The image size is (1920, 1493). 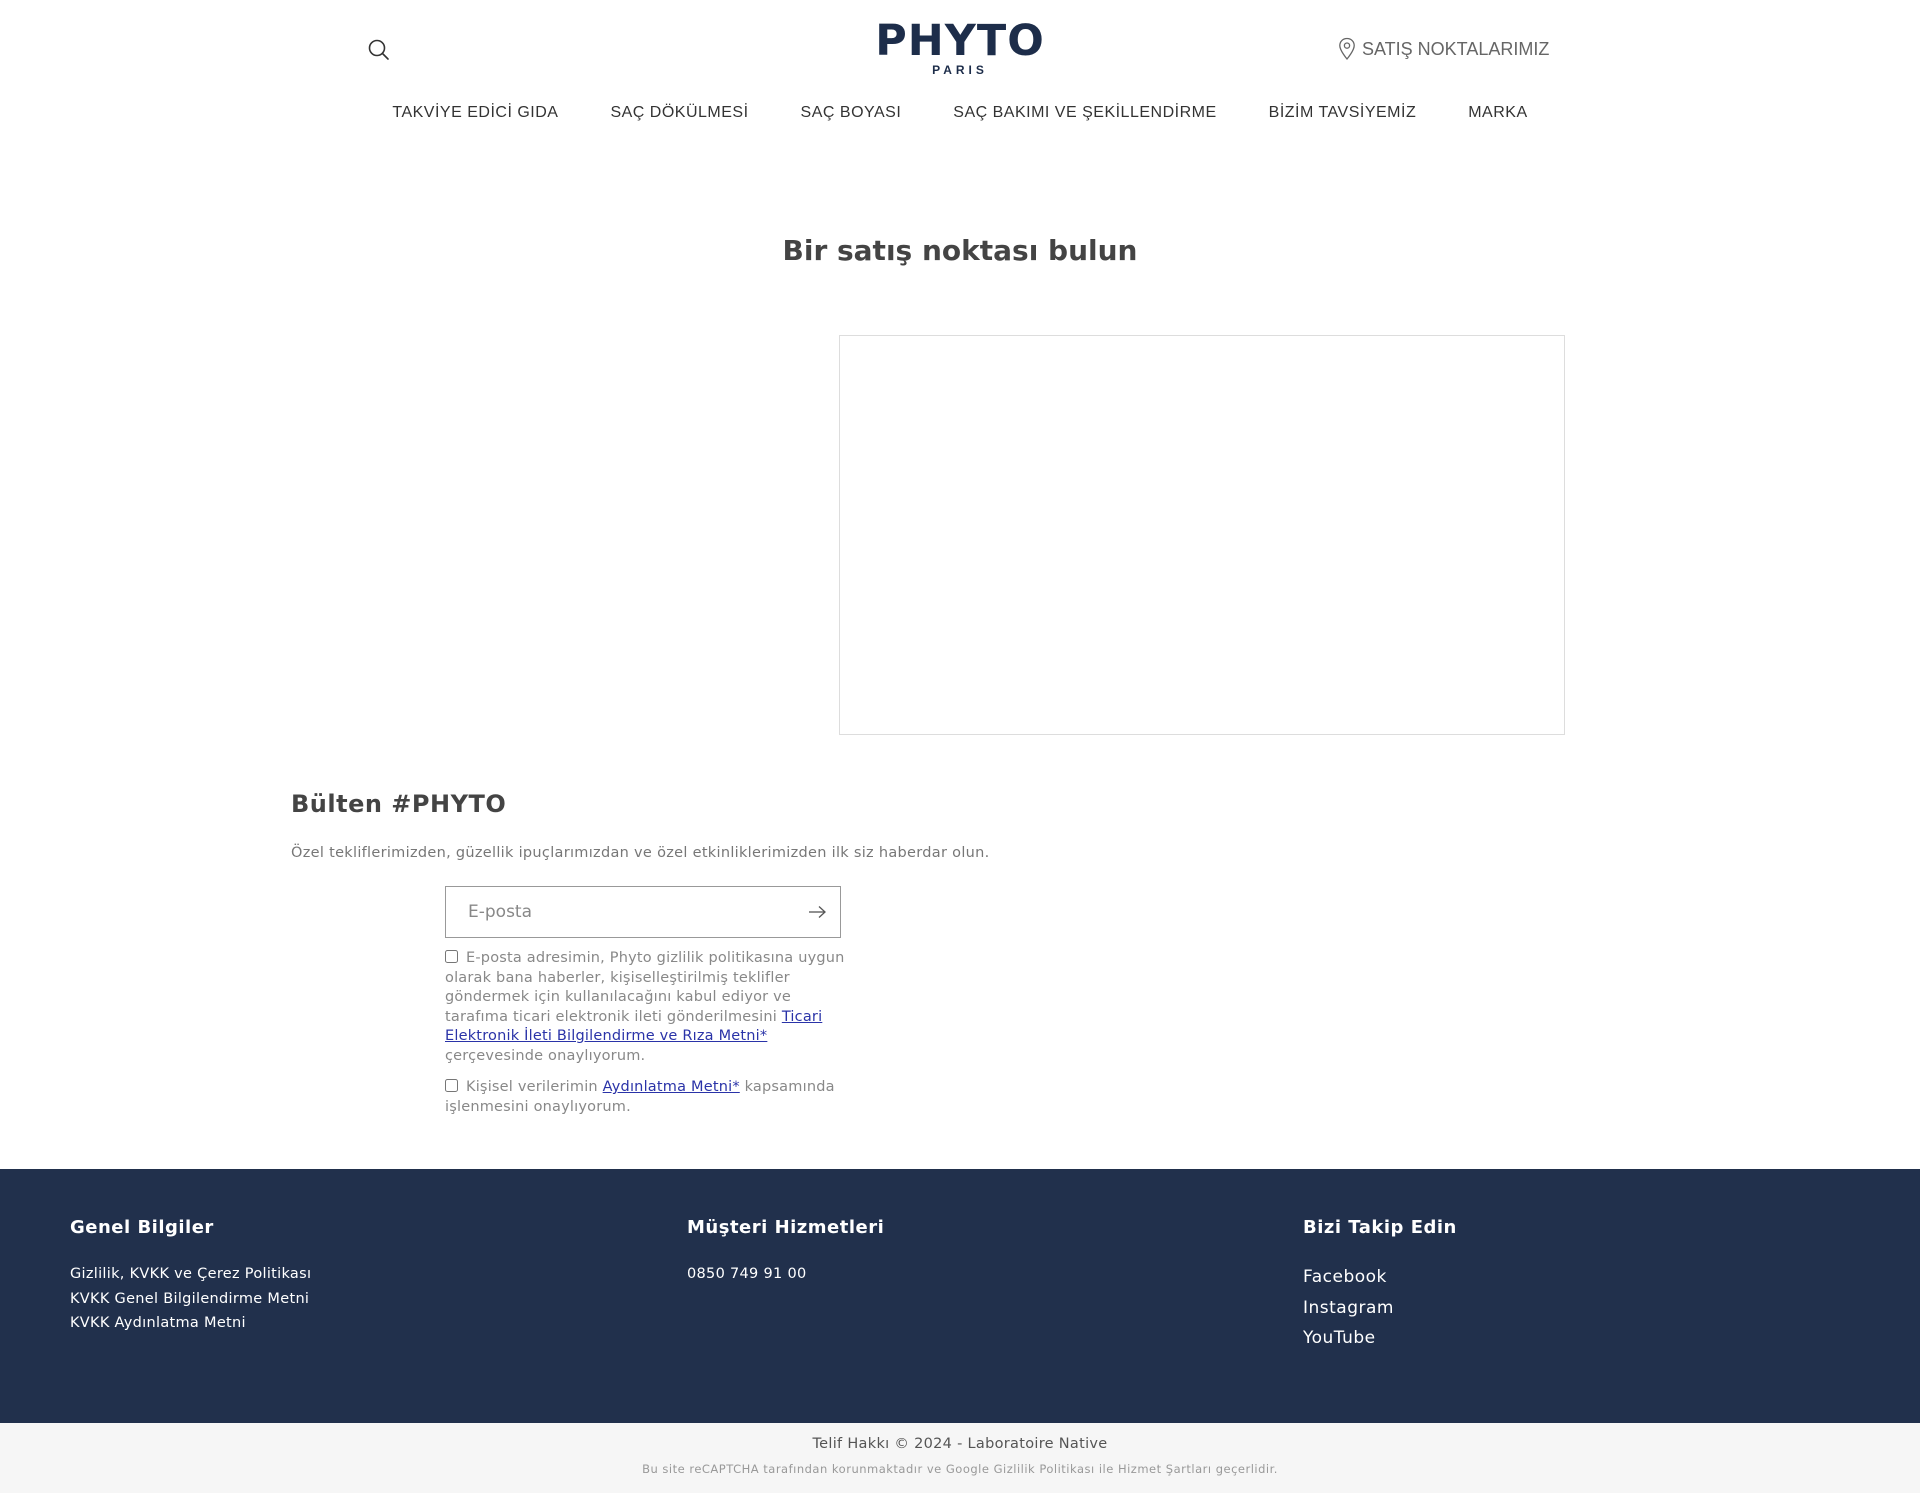 I want to click on nav-item-hair-care-styling: SAÇ BAKIMI VE ŞEKİLLENDİRME, so click(x=1084, y=113).